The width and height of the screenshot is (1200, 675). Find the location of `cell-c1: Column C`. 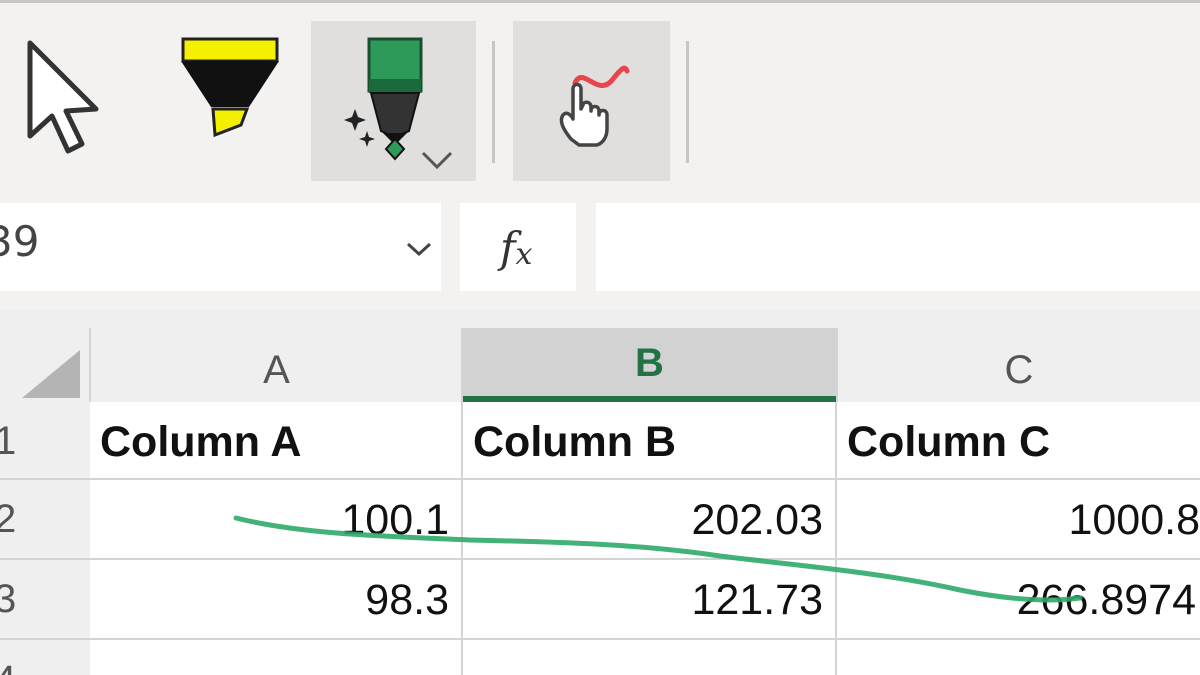

cell-c1: Column C is located at coordinates (1018, 441).